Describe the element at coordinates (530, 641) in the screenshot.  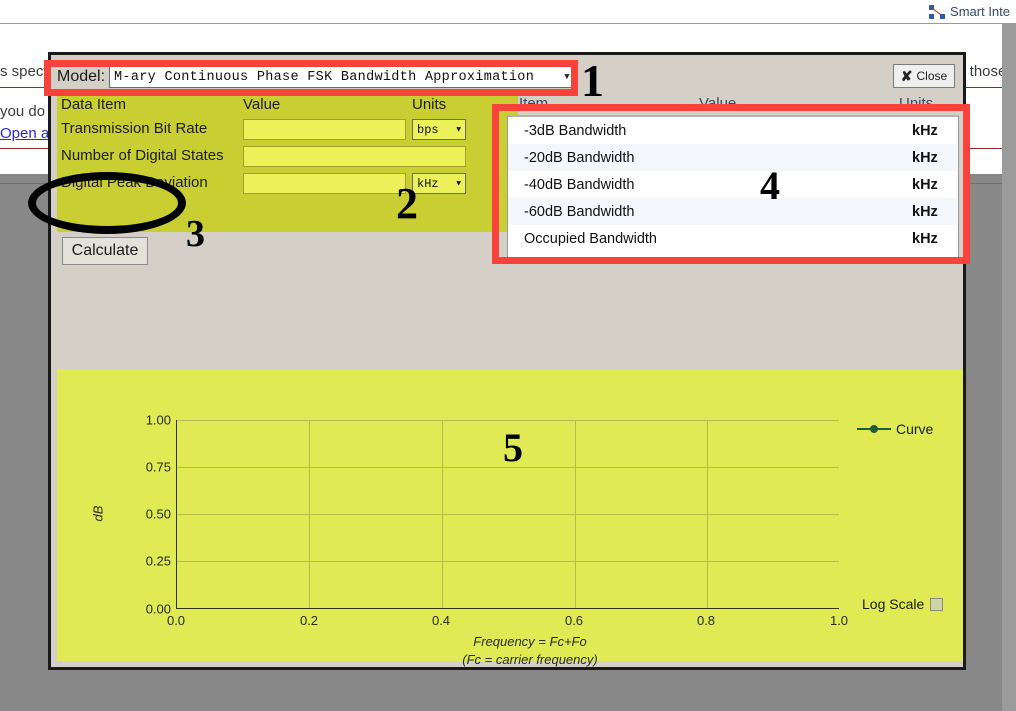
I see `x-axis-label-main: Frequency = Fc+Fo` at that location.